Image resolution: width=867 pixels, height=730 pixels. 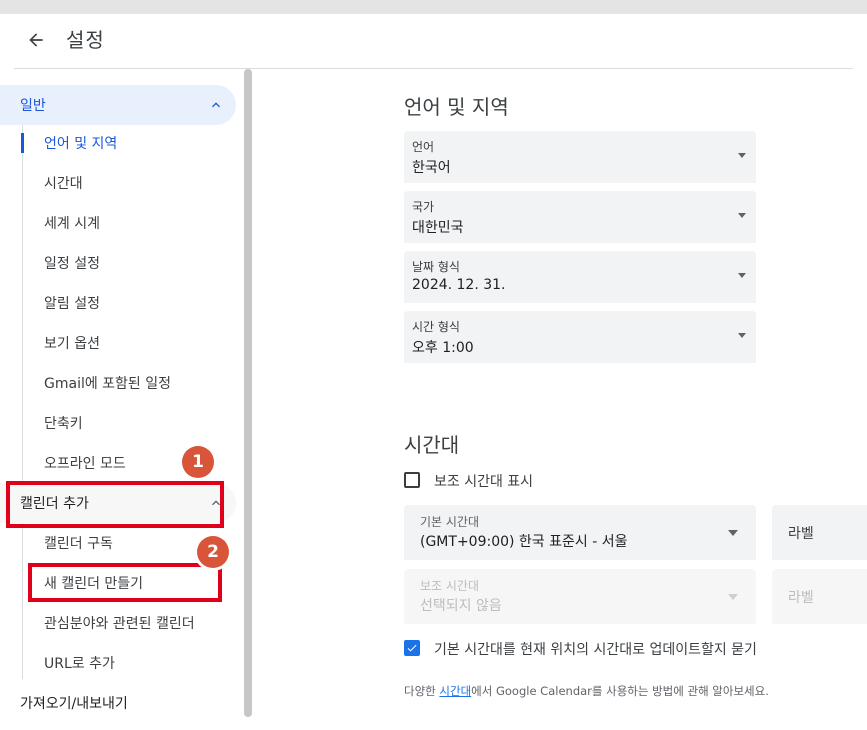 I want to click on back-button, so click(x=36, y=40).